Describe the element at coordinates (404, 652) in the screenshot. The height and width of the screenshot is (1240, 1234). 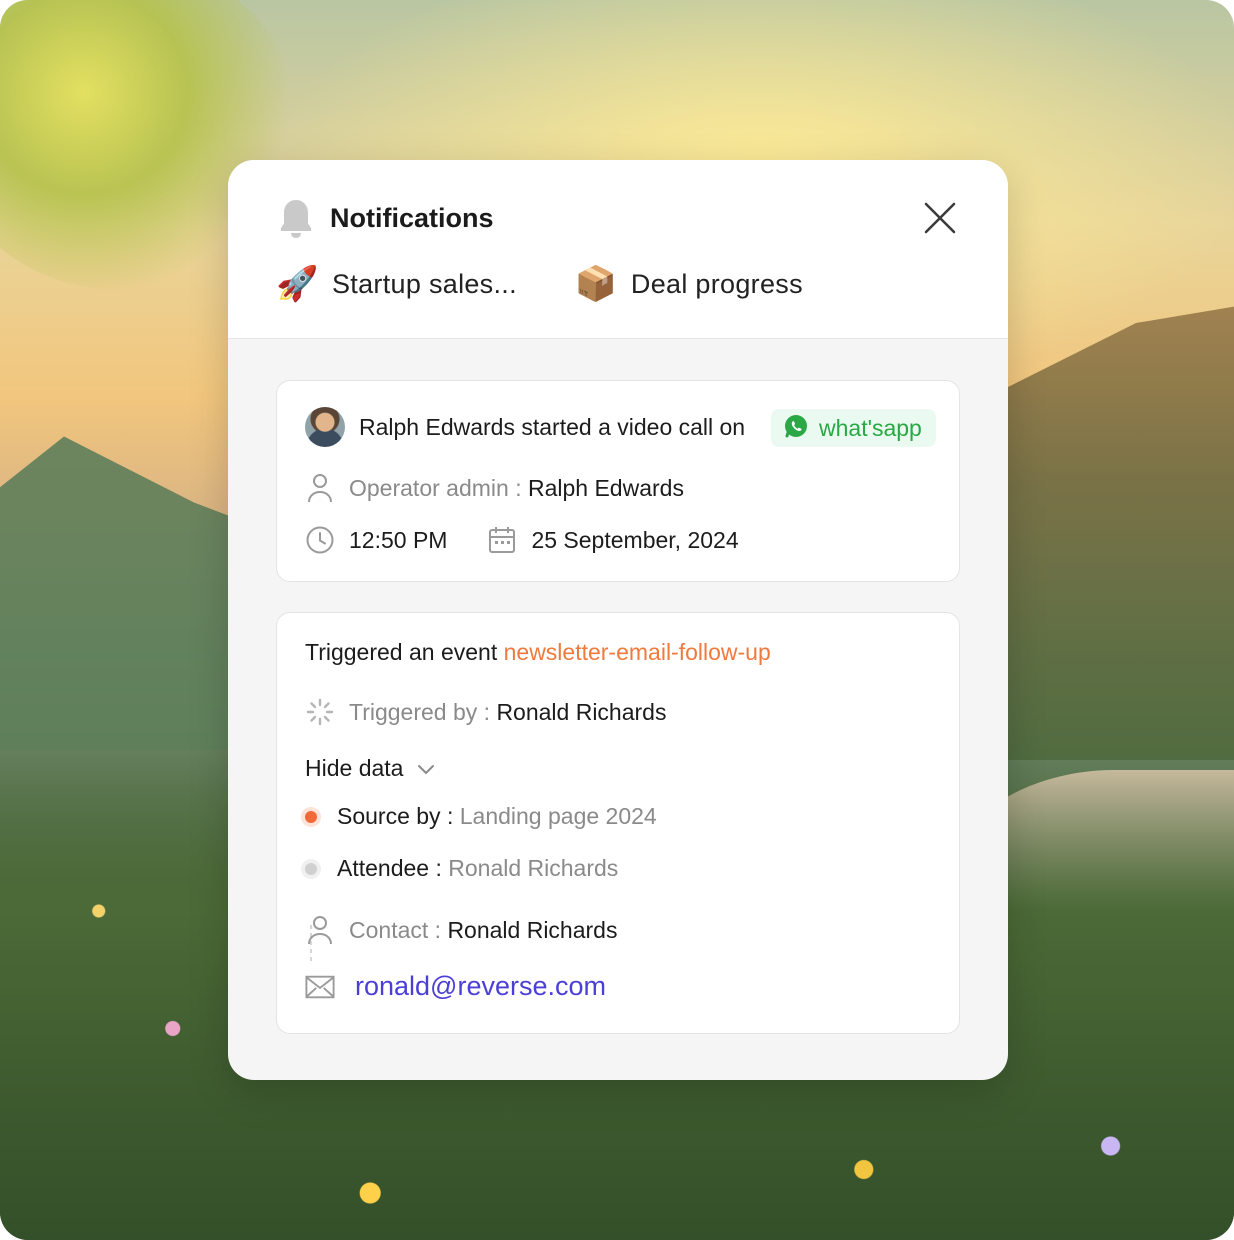
I see `event-prefix: Triggered an event` at that location.